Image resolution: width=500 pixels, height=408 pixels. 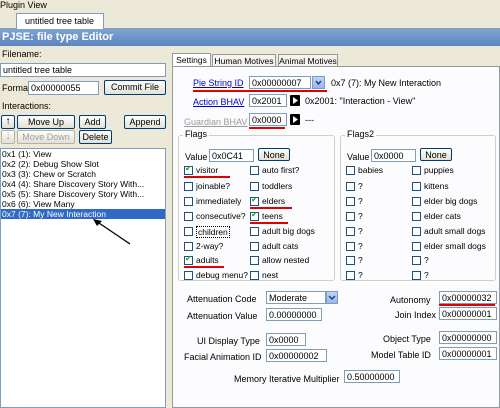 I want to click on model-table-id-field: 0x00000001, so click(x=468, y=353).